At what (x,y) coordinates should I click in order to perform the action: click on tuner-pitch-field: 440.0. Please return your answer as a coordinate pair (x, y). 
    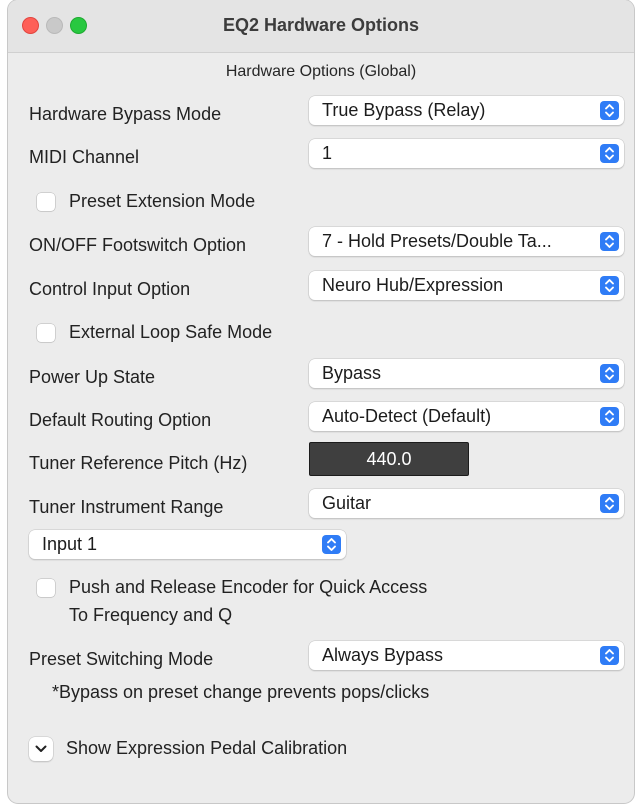
    Looking at the image, I should click on (389, 459).